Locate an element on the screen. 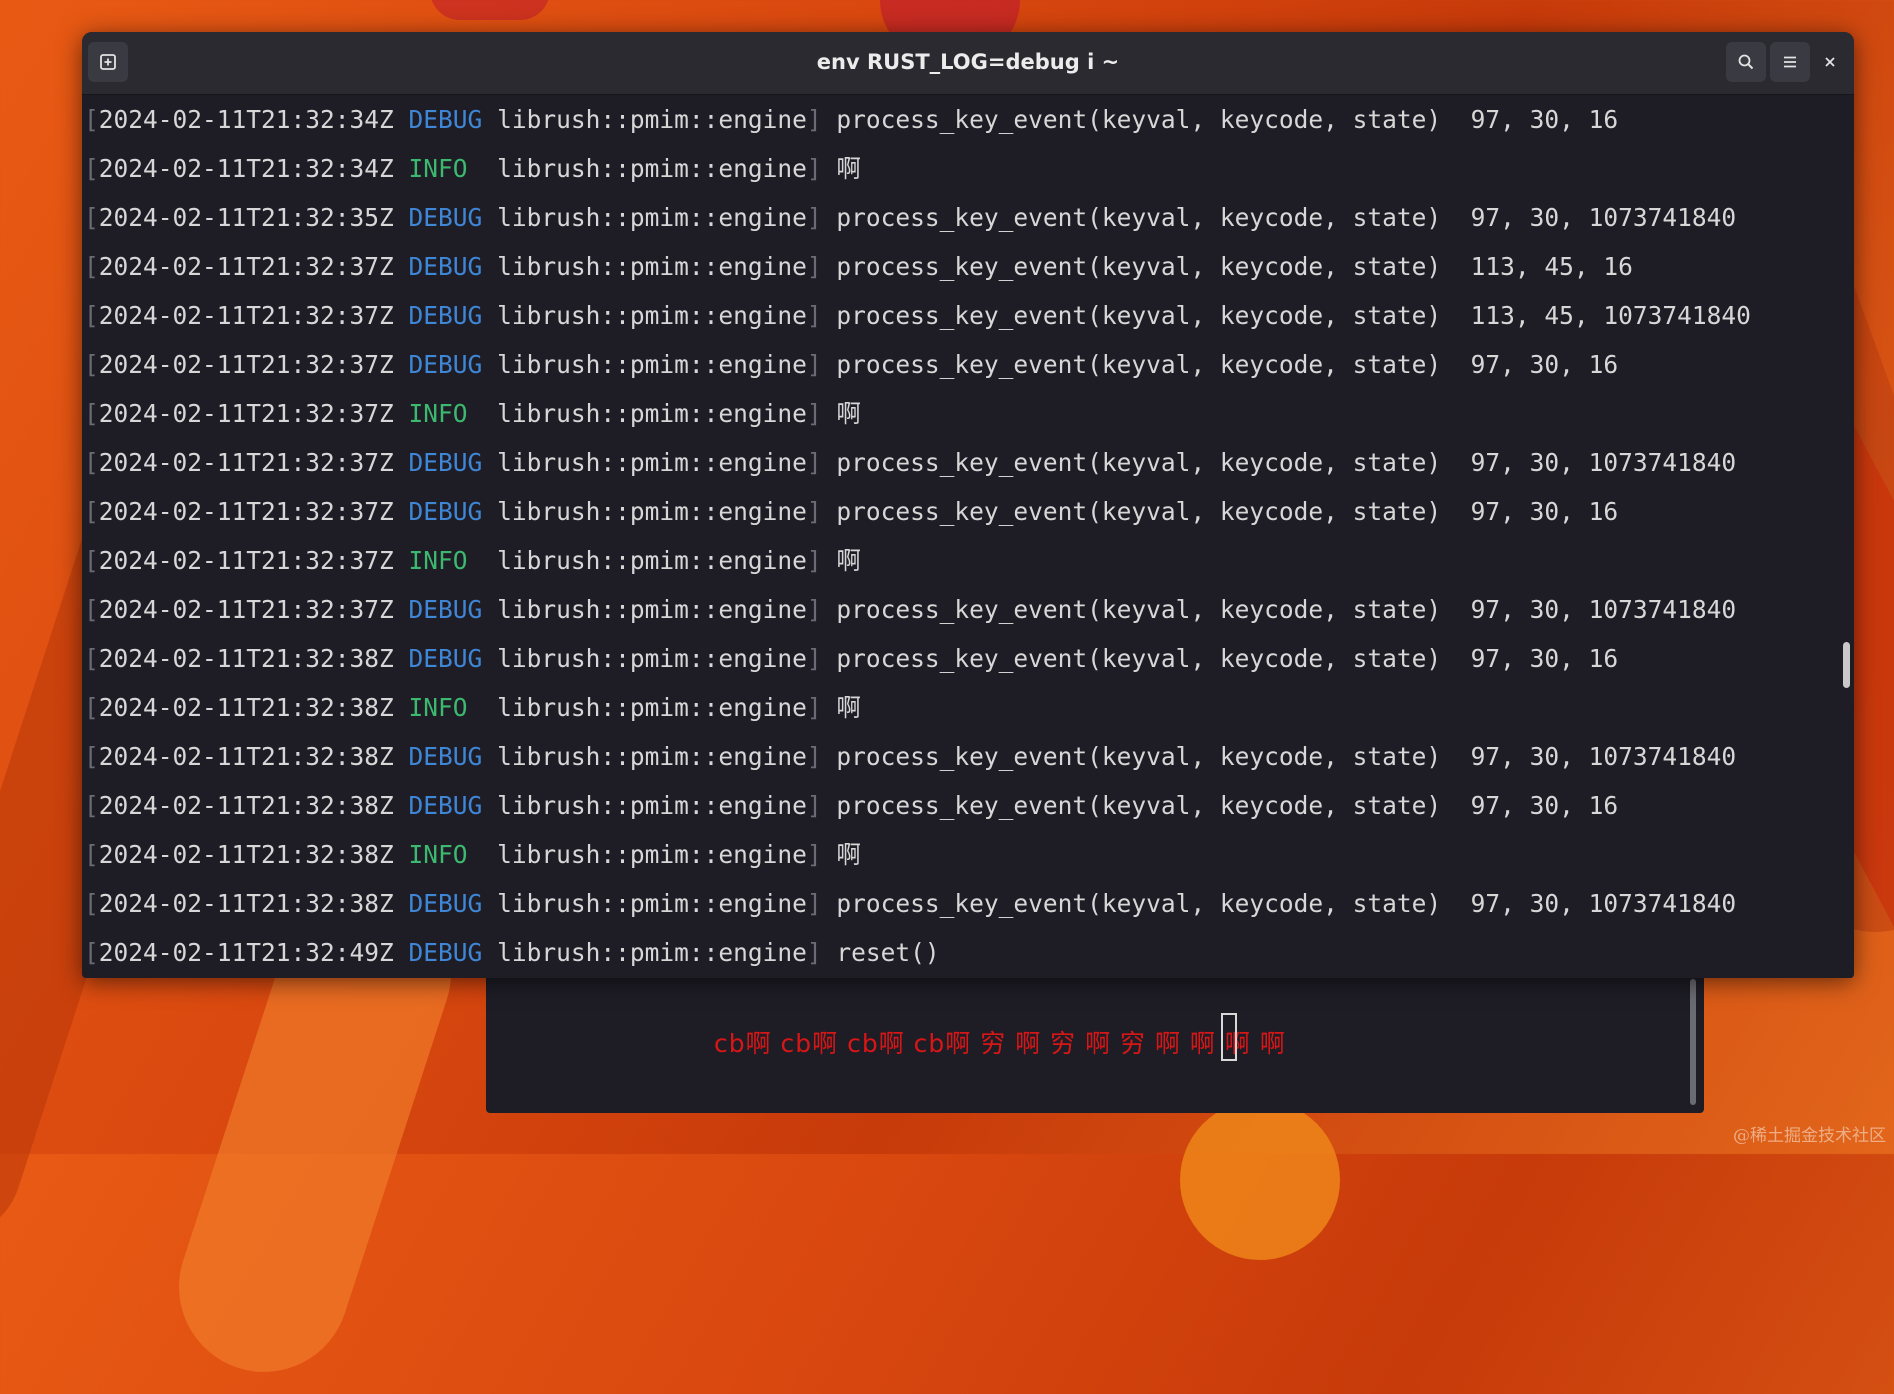 The width and height of the screenshot is (1894, 1394). menu-button is located at coordinates (1790, 62).